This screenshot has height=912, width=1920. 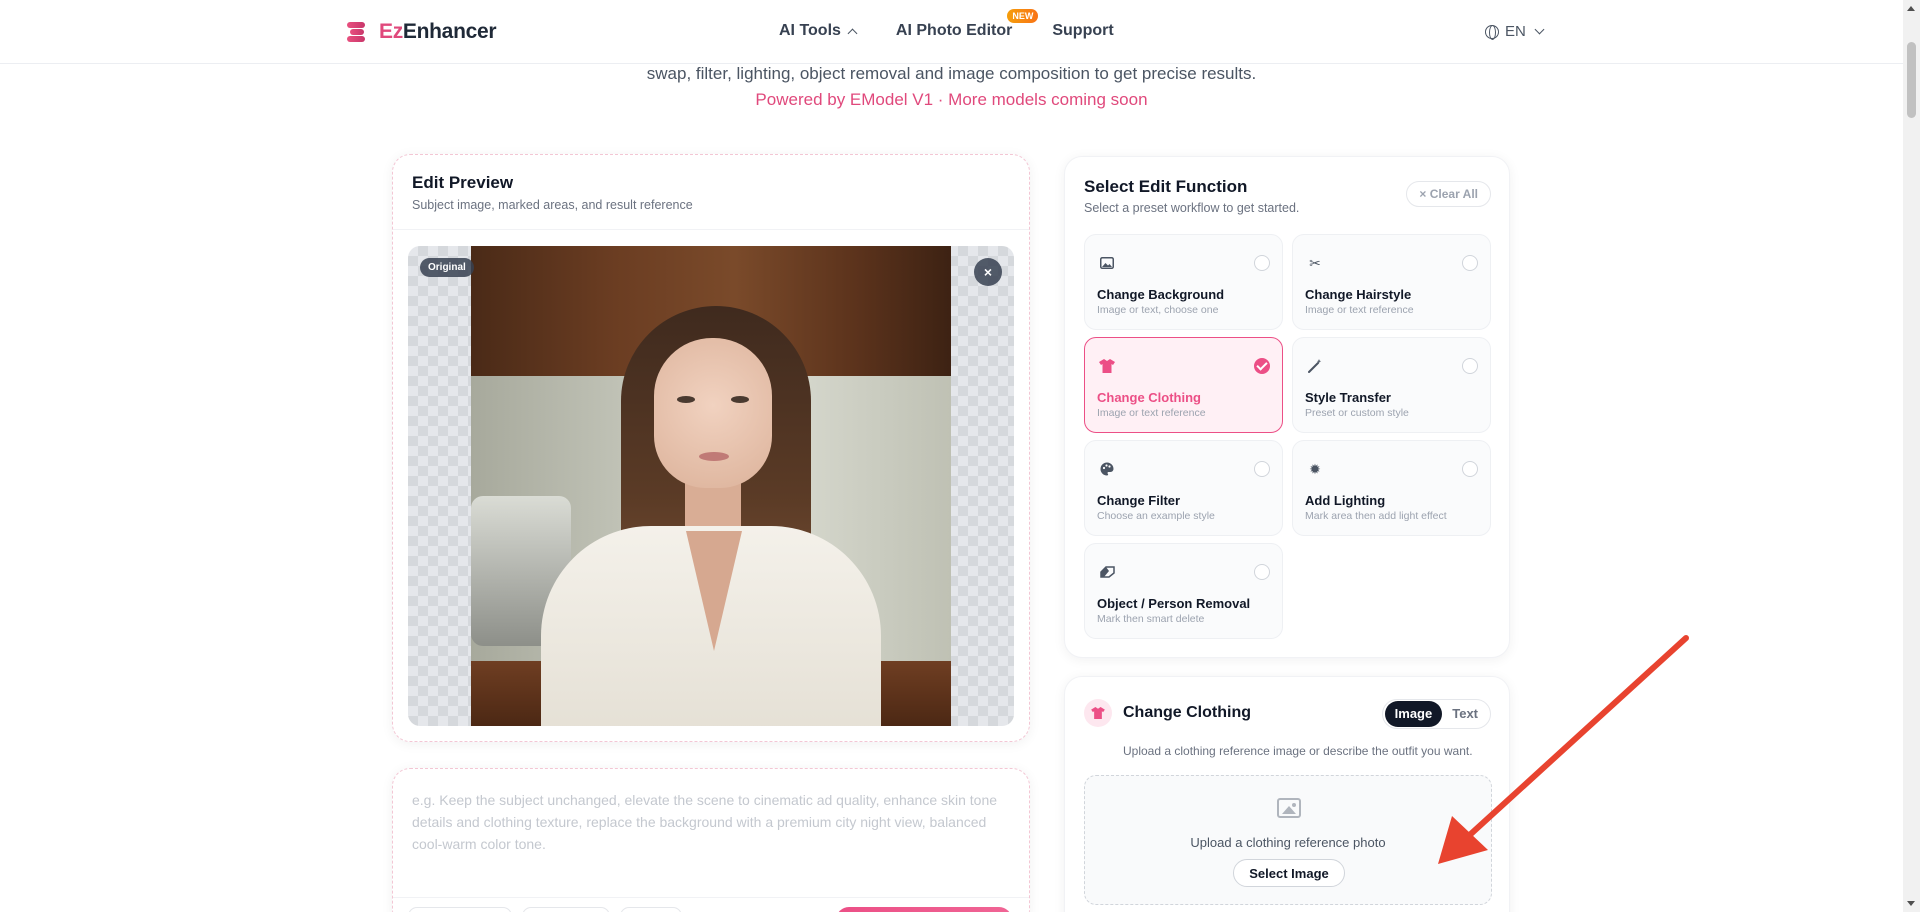 What do you see at coordinates (1911, 456) in the screenshot?
I see `page-scrollbar` at bounding box center [1911, 456].